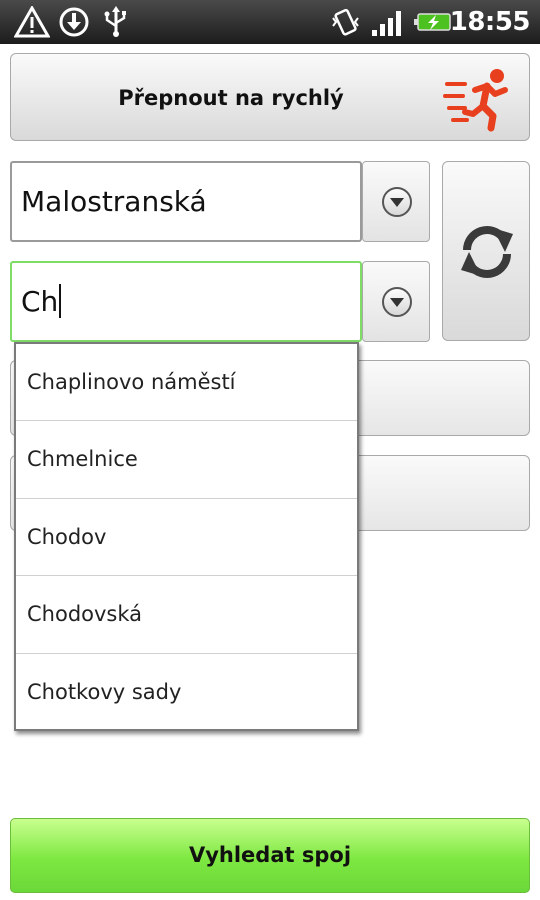 The image size is (540, 900). I want to click on suggestion-item: Chaplinovo náměstí, so click(186, 383).